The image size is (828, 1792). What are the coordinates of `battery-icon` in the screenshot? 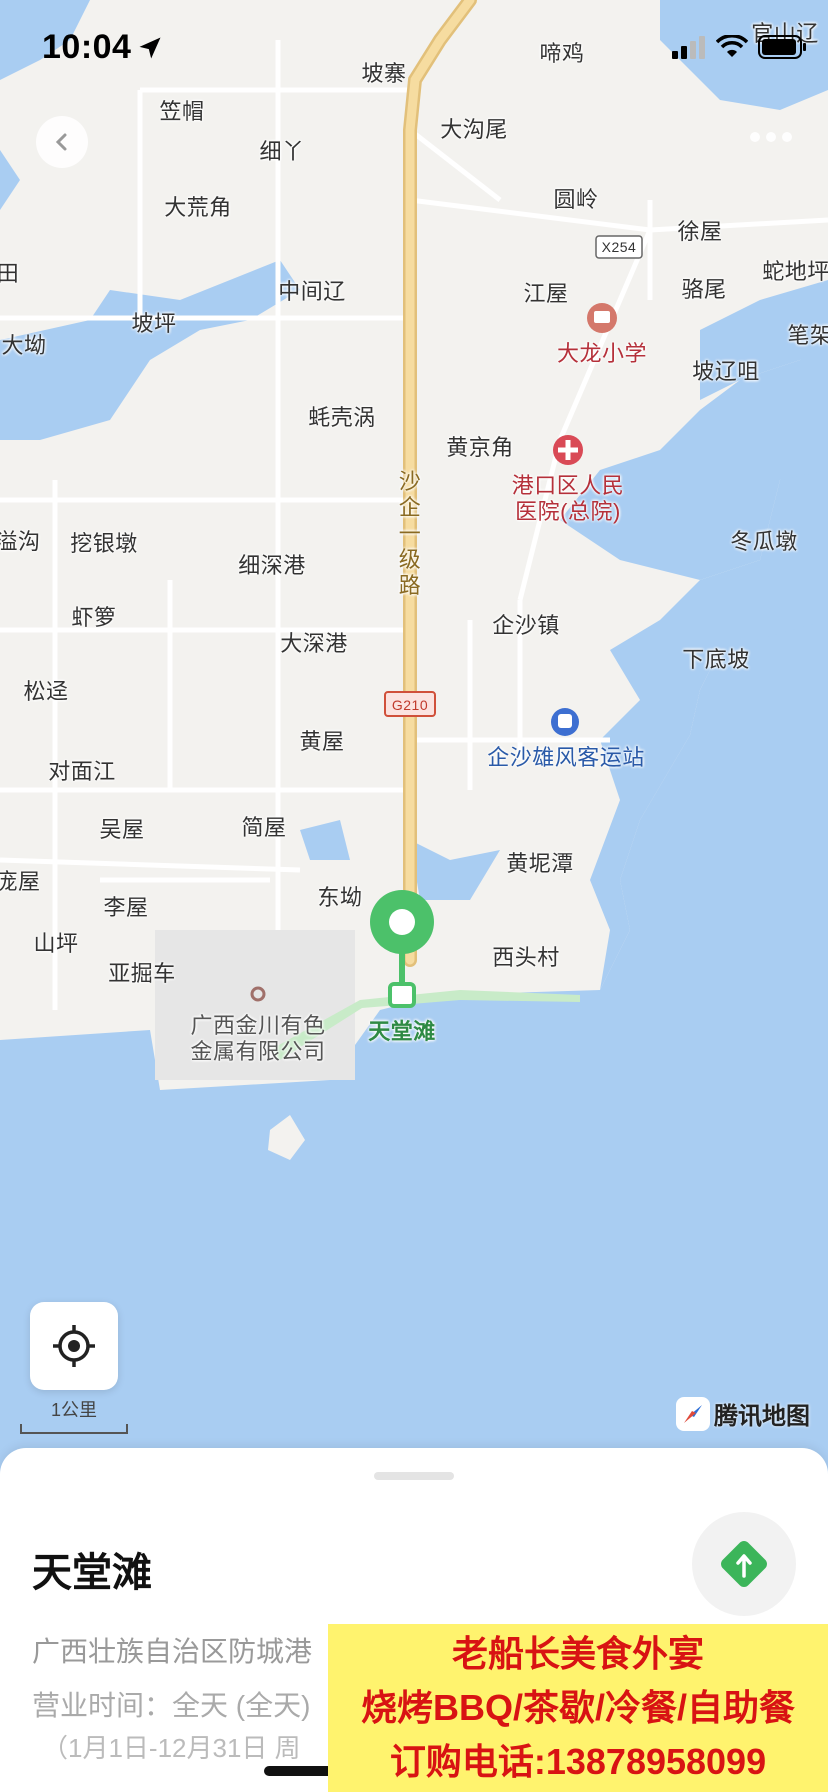 It's located at (782, 47).